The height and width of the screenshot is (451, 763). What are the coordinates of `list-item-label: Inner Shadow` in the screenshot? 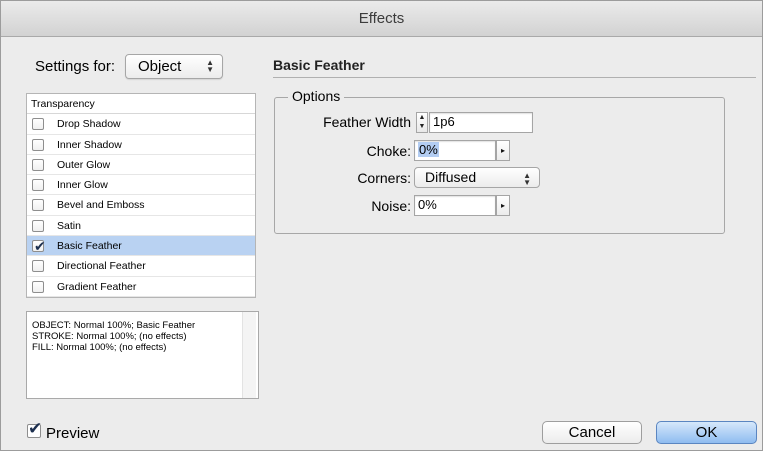 It's located at (89, 144).